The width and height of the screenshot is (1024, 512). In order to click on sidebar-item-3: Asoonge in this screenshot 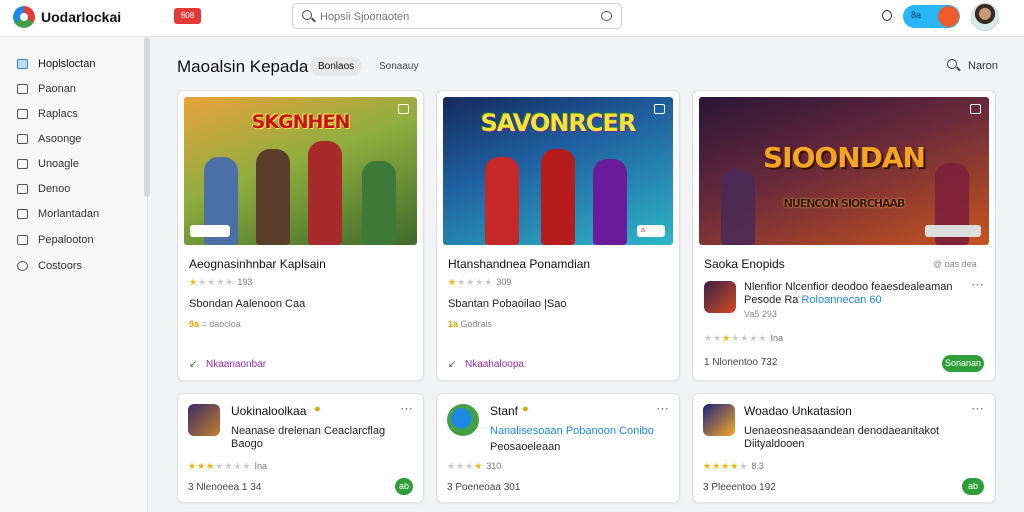, I will do `click(71, 140)`.